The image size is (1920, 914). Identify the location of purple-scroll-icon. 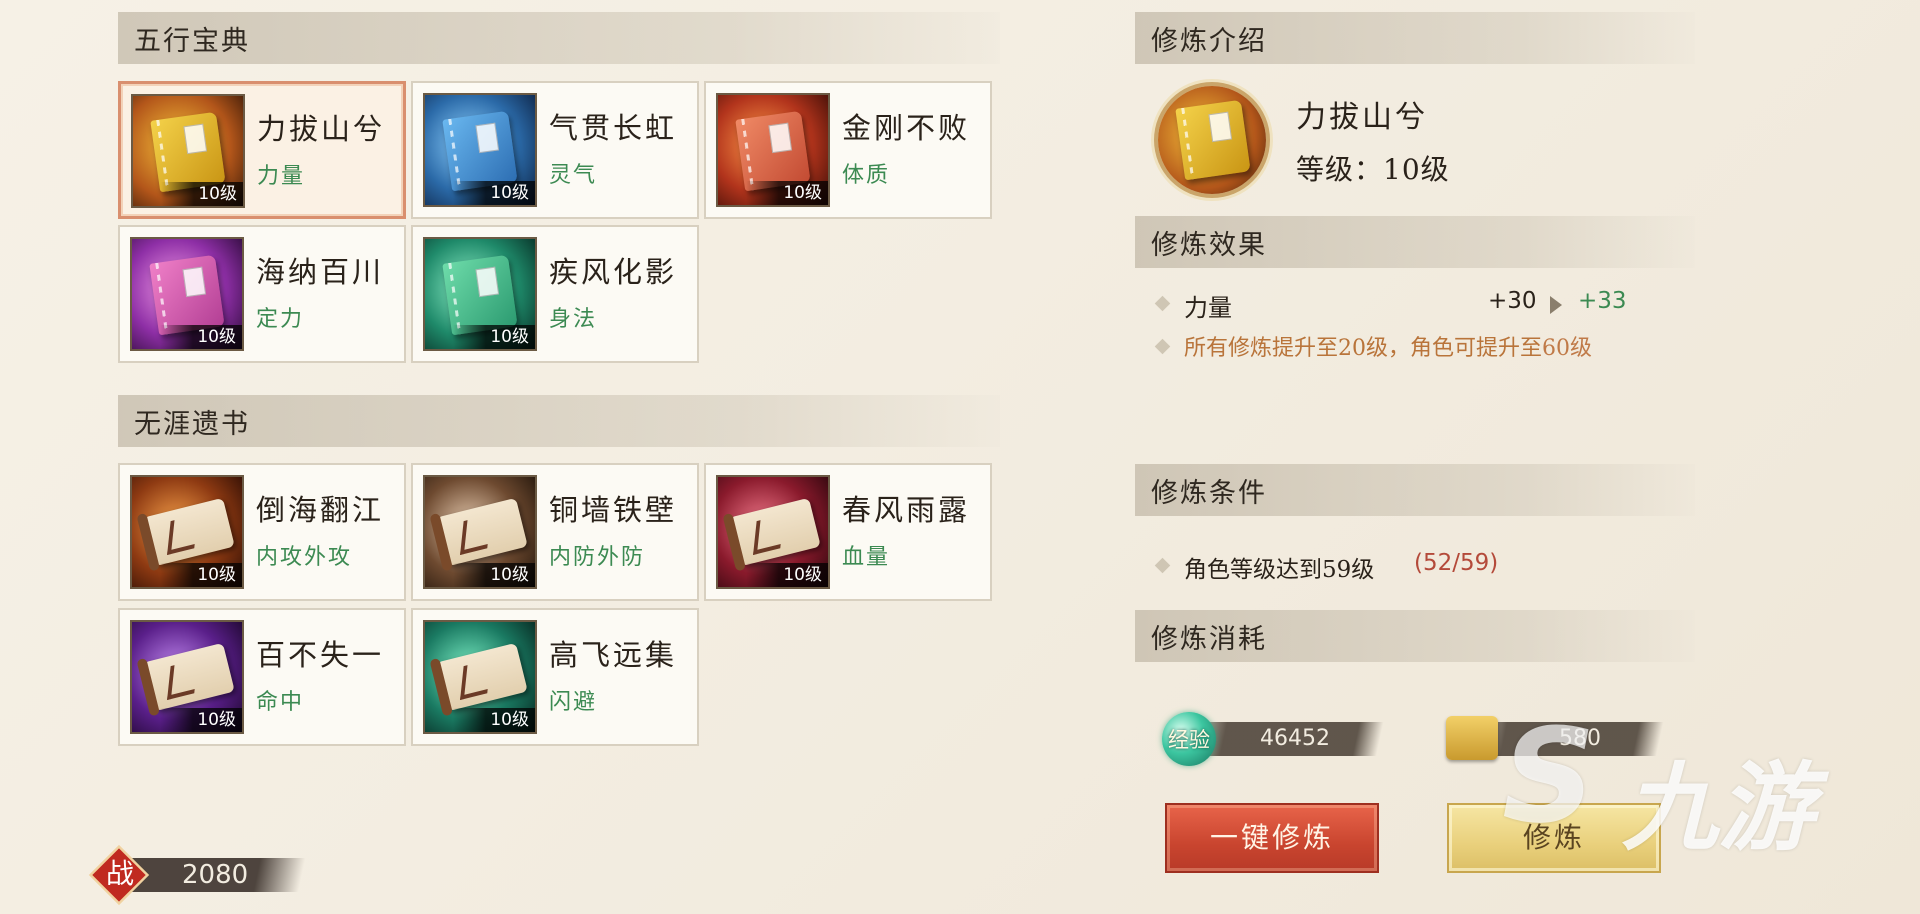
(189, 677).